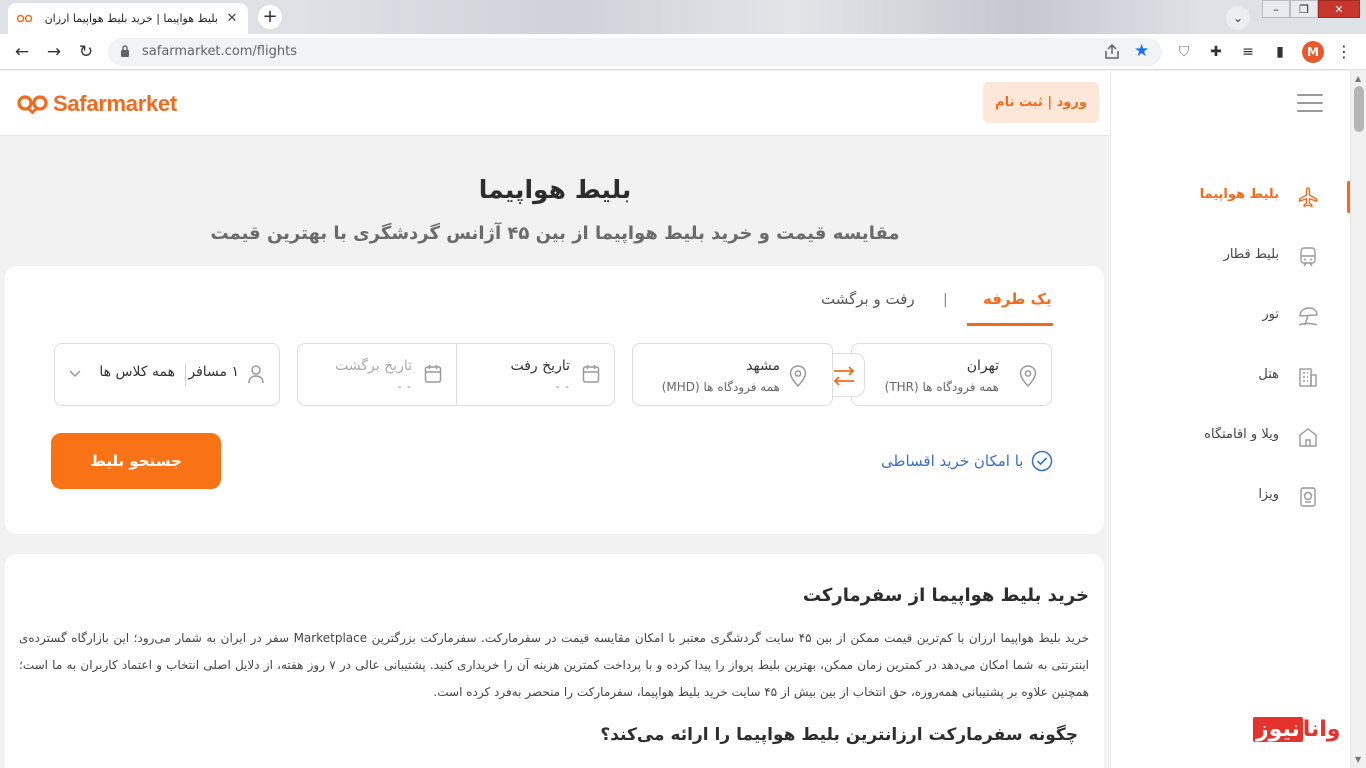 This screenshot has width=1366, height=768. I want to click on scroll-up-arrow-icon: ▲, so click(1358, 78).